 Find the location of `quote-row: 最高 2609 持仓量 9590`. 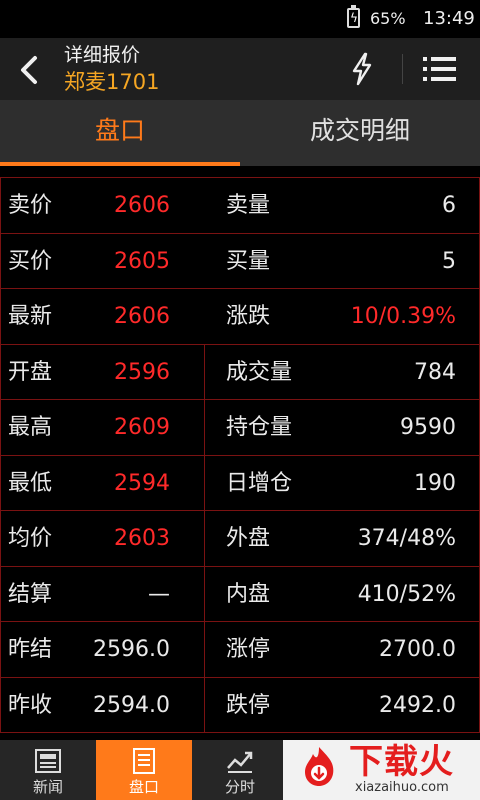

quote-row: 最高 2609 持仓量 9590 is located at coordinates (240, 428).